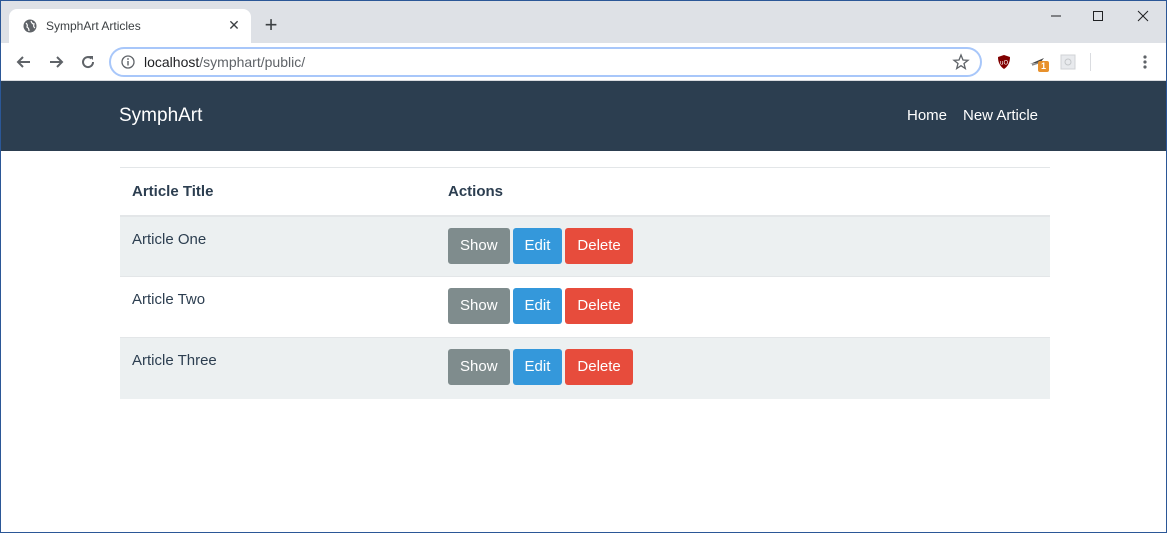 The height and width of the screenshot is (533, 1167). What do you see at coordinates (88, 62) in the screenshot?
I see `reload-icon` at bounding box center [88, 62].